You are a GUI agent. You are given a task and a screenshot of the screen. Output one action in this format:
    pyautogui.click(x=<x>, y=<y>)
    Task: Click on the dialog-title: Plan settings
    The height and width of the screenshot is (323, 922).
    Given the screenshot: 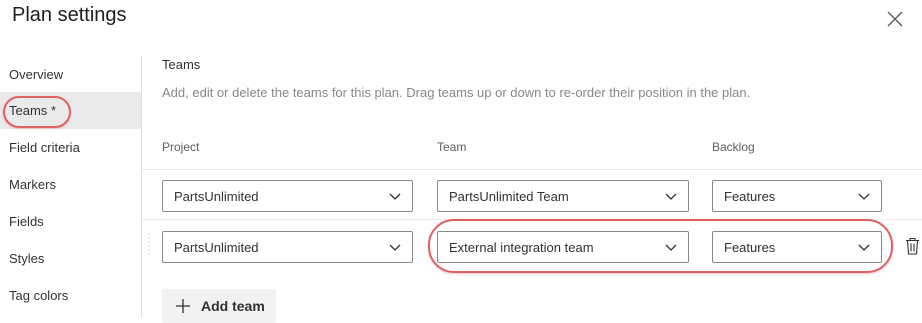 What is the action you would take?
    pyautogui.click(x=69, y=15)
    